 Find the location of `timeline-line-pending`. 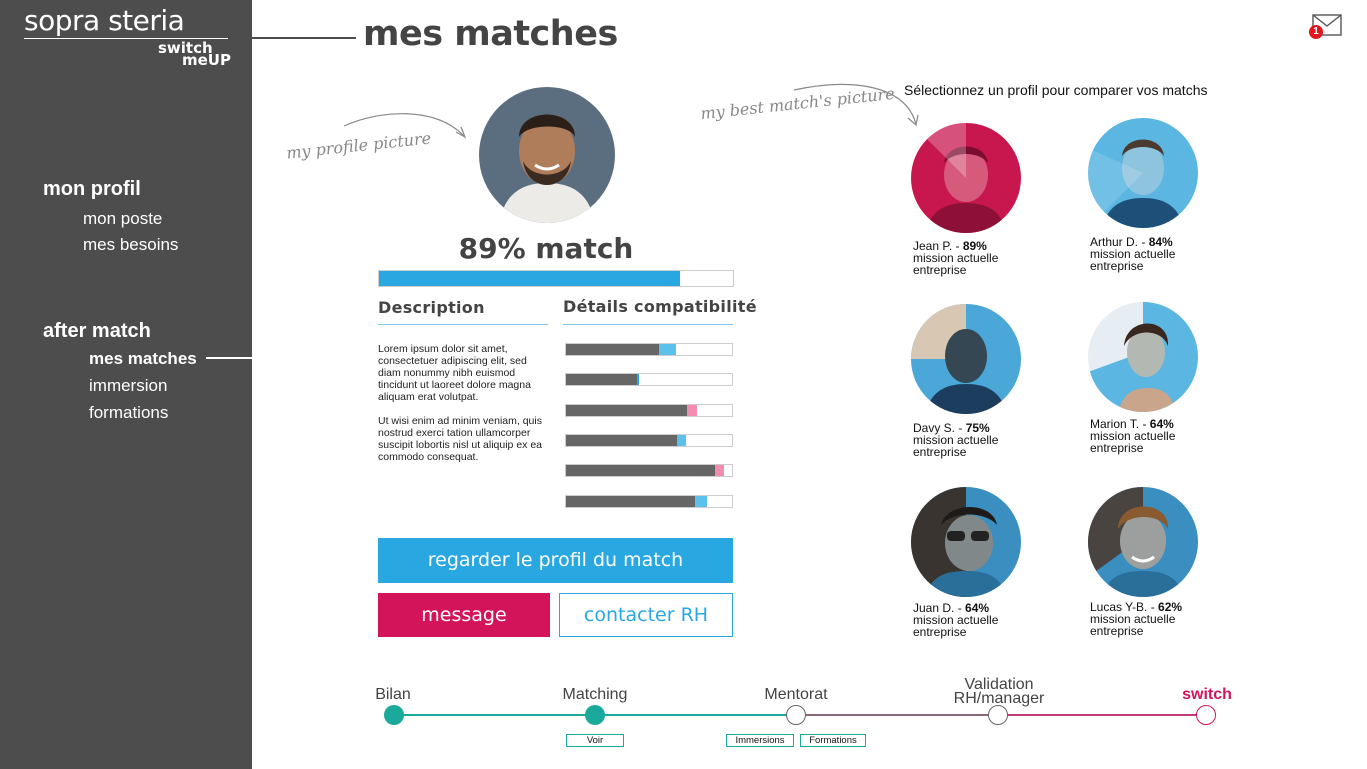

timeline-line-pending is located at coordinates (897, 715).